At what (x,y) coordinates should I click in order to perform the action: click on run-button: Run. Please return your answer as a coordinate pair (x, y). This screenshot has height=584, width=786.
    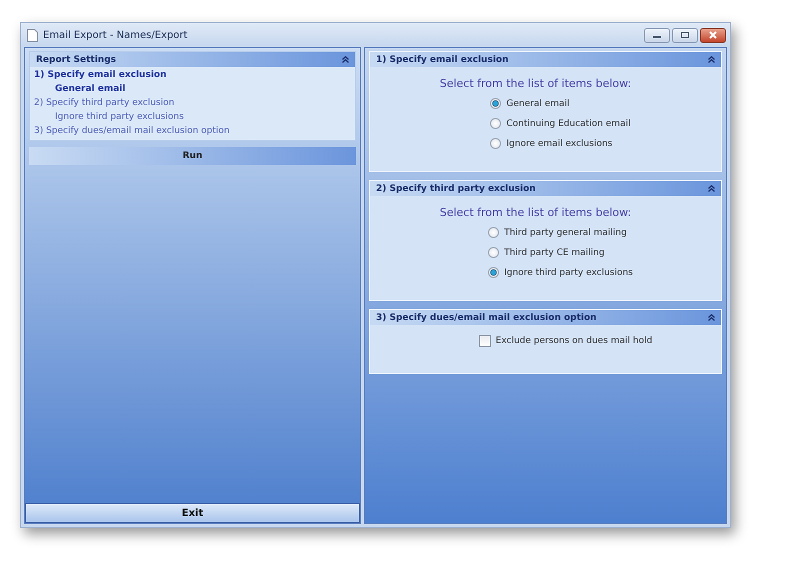
    Looking at the image, I should click on (192, 156).